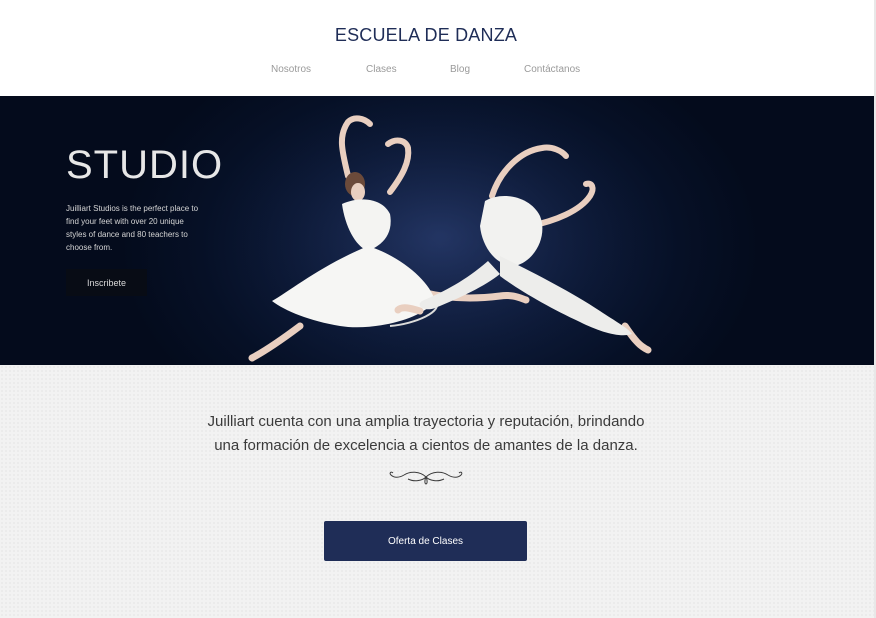 The width and height of the screenshot is (876, 618). What do you see at coordinates (106, 282) in the screenshot?
I see `inscribete-button: Inscribete` at bounding box center [106, 282].